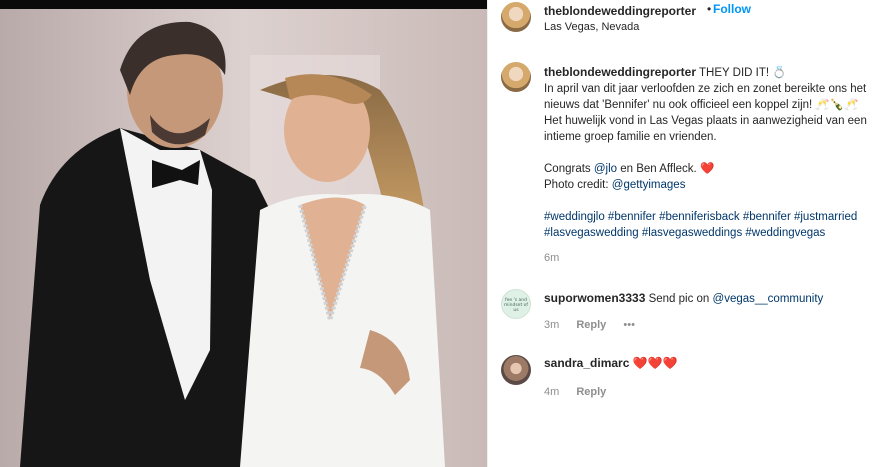 Image resolution: width=894 pixels, height=467 pixels. Describe the element at coordinates (680, 299) in the screenshot. I see `comment-text: Send pic on` at that location.